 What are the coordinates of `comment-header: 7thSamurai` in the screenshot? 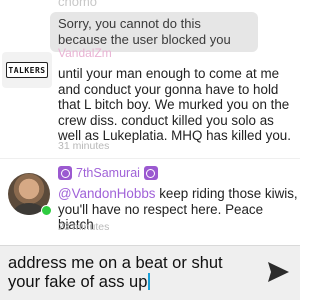 It's located at (108, 173).